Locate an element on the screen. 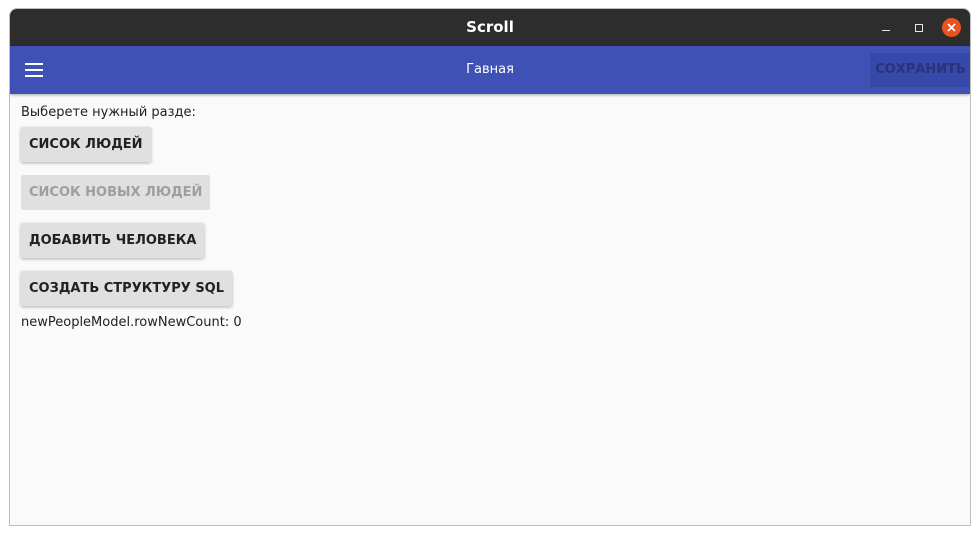 The width and height of the screenshot is (980, 535). window-titlebar: Scroll is located at coordinates (490, 27).